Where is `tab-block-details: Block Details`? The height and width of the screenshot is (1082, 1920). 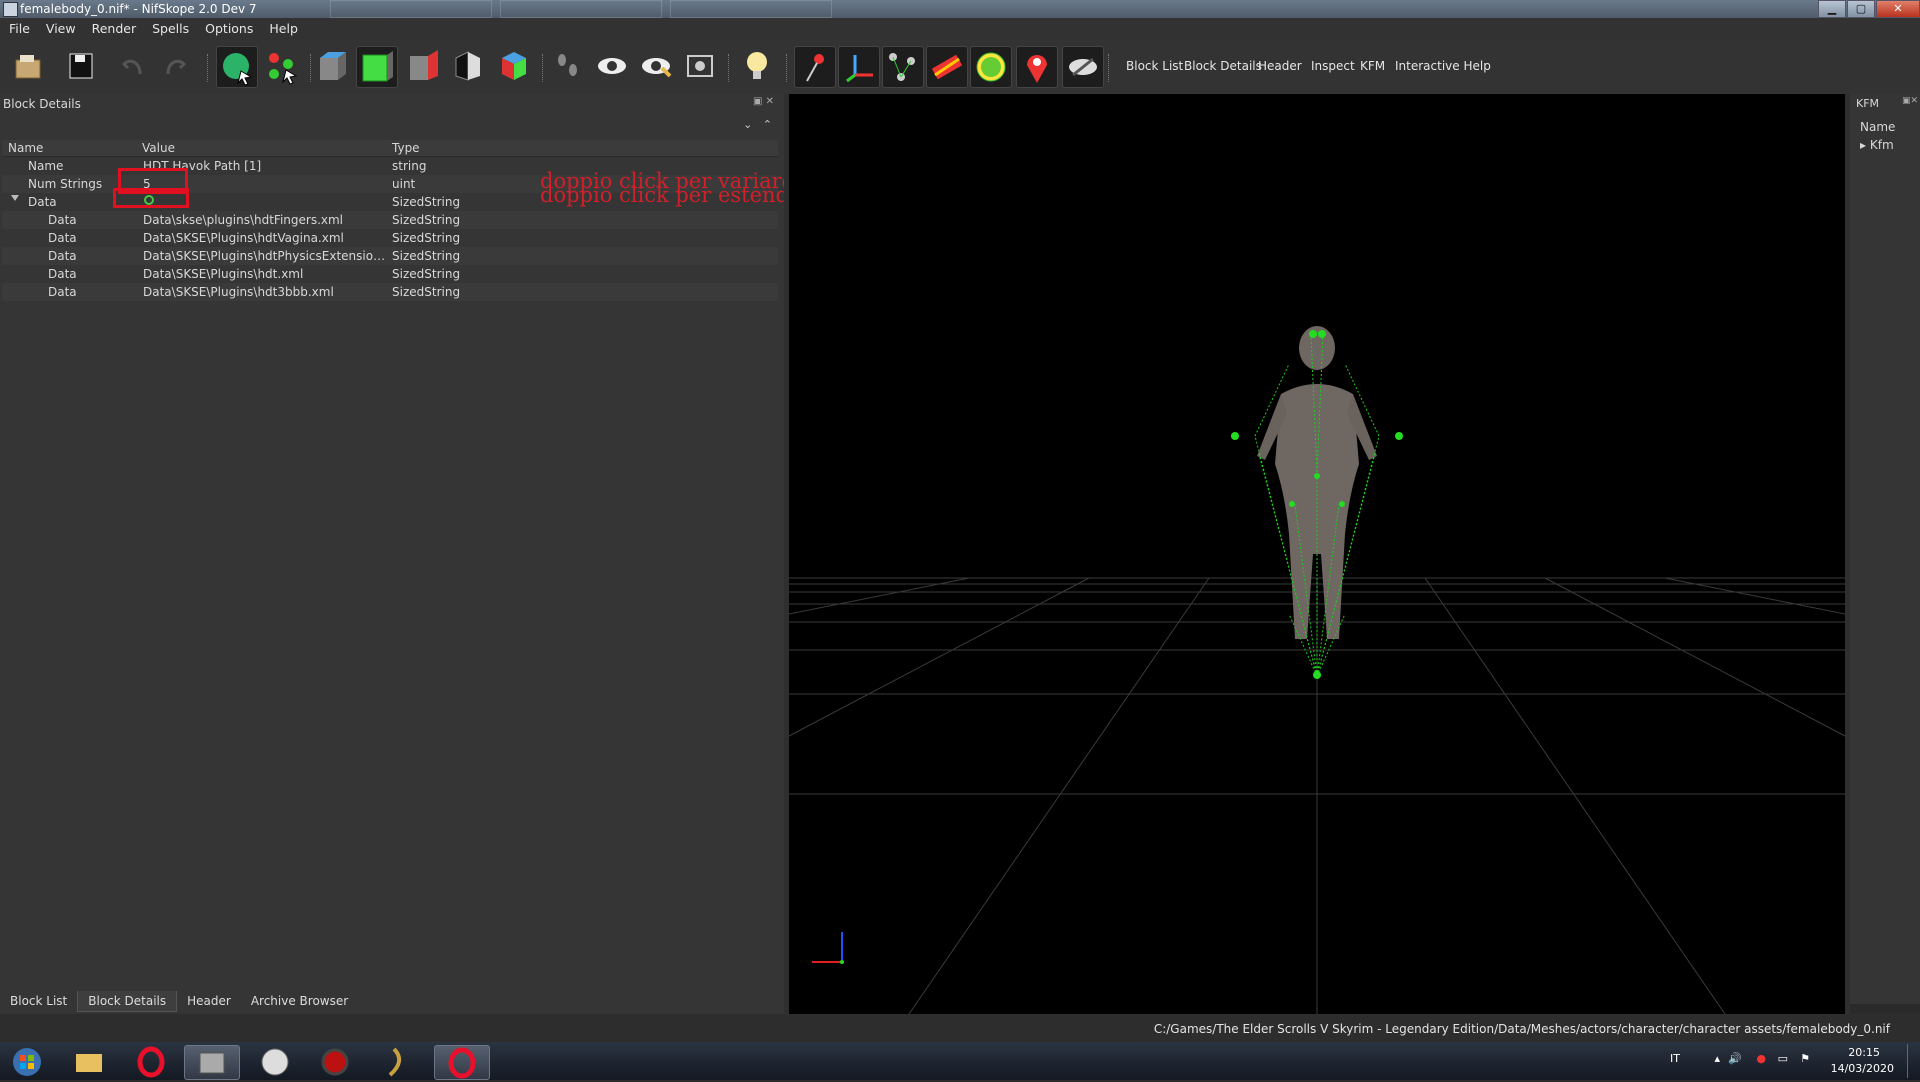
tab-block-details: Block Details is located at coordinates (127, 1001).